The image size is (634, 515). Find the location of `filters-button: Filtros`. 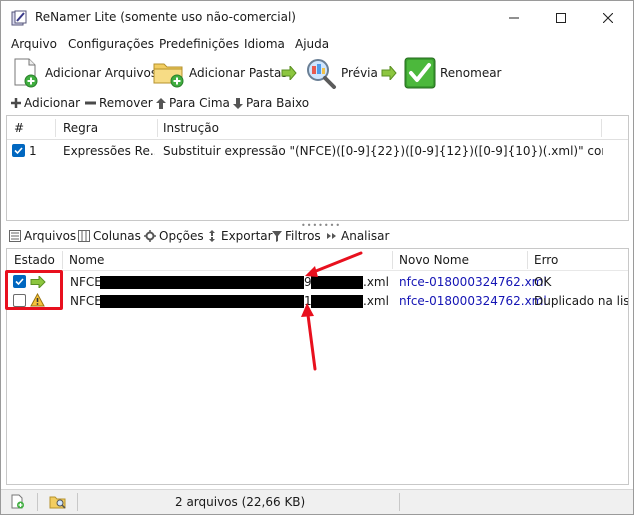

filters-button: Filtros is located at coordinates (296, 236).